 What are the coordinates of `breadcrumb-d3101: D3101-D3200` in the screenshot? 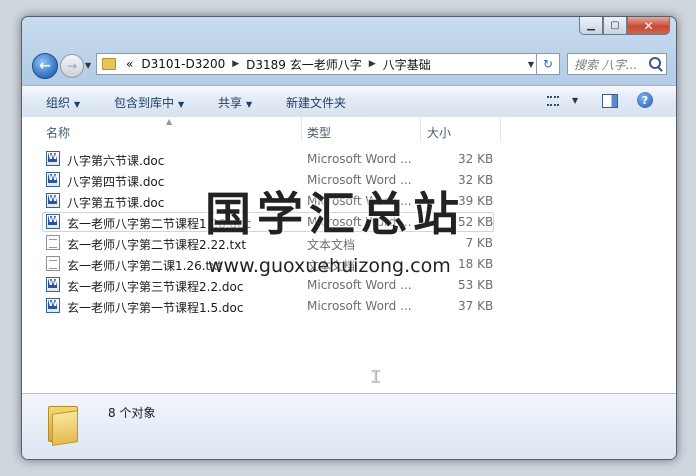 It's located at (183, 64).